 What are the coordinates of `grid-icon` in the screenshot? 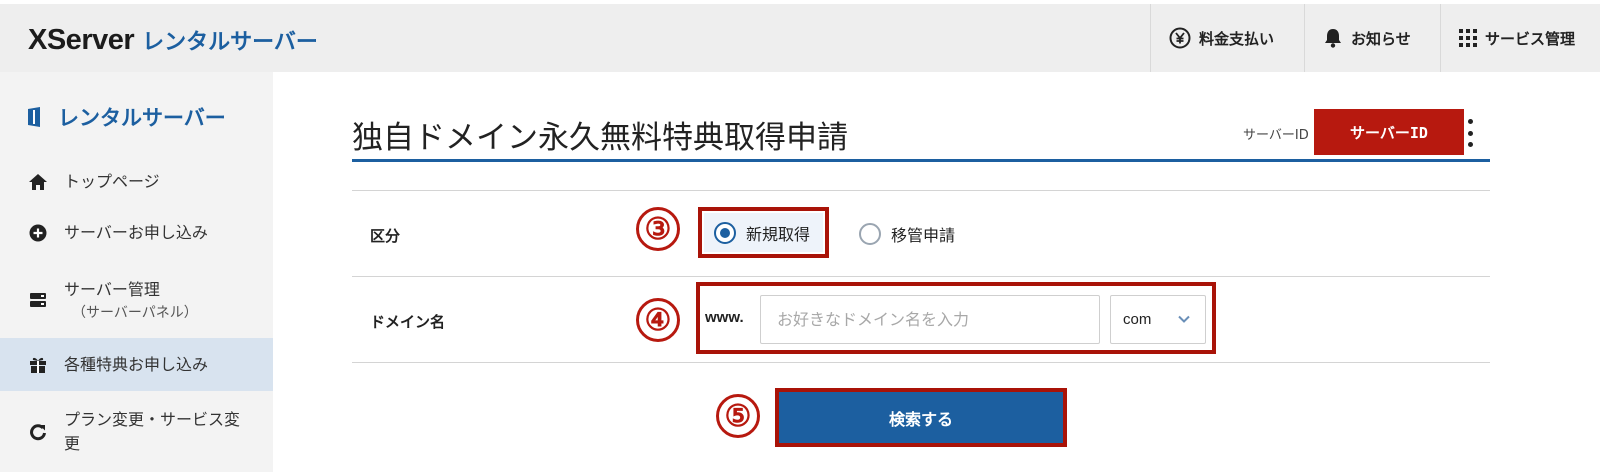 It's located at (1468, 38).